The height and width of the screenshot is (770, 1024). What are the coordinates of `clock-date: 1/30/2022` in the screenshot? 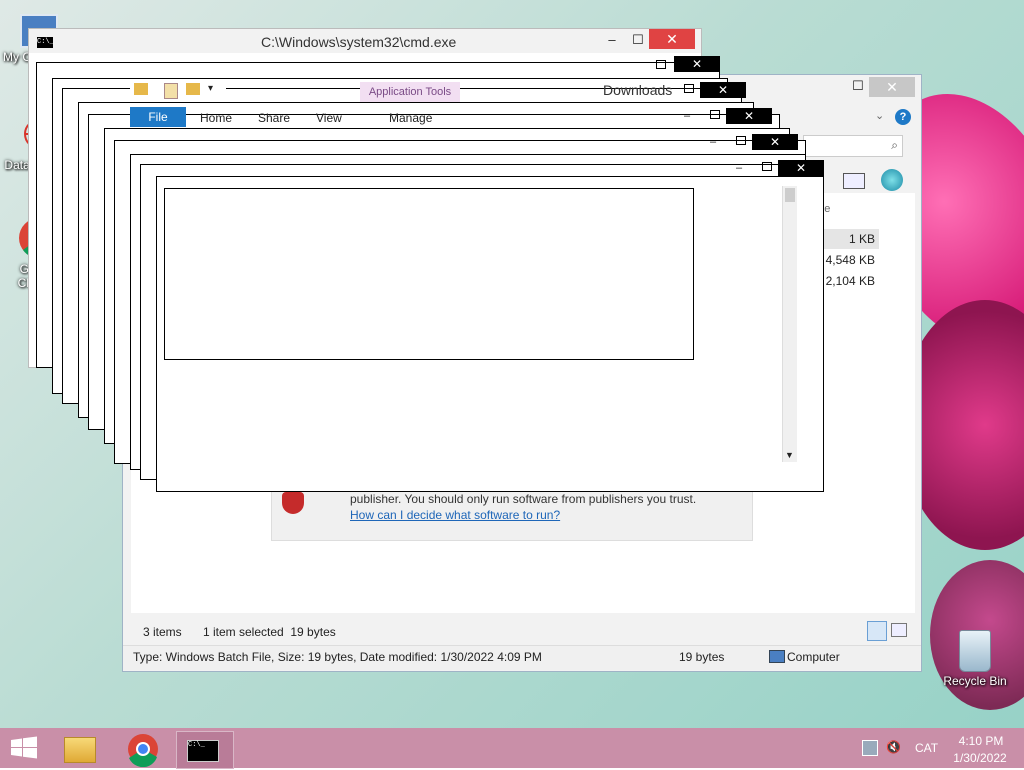 It's located at (980, 758).